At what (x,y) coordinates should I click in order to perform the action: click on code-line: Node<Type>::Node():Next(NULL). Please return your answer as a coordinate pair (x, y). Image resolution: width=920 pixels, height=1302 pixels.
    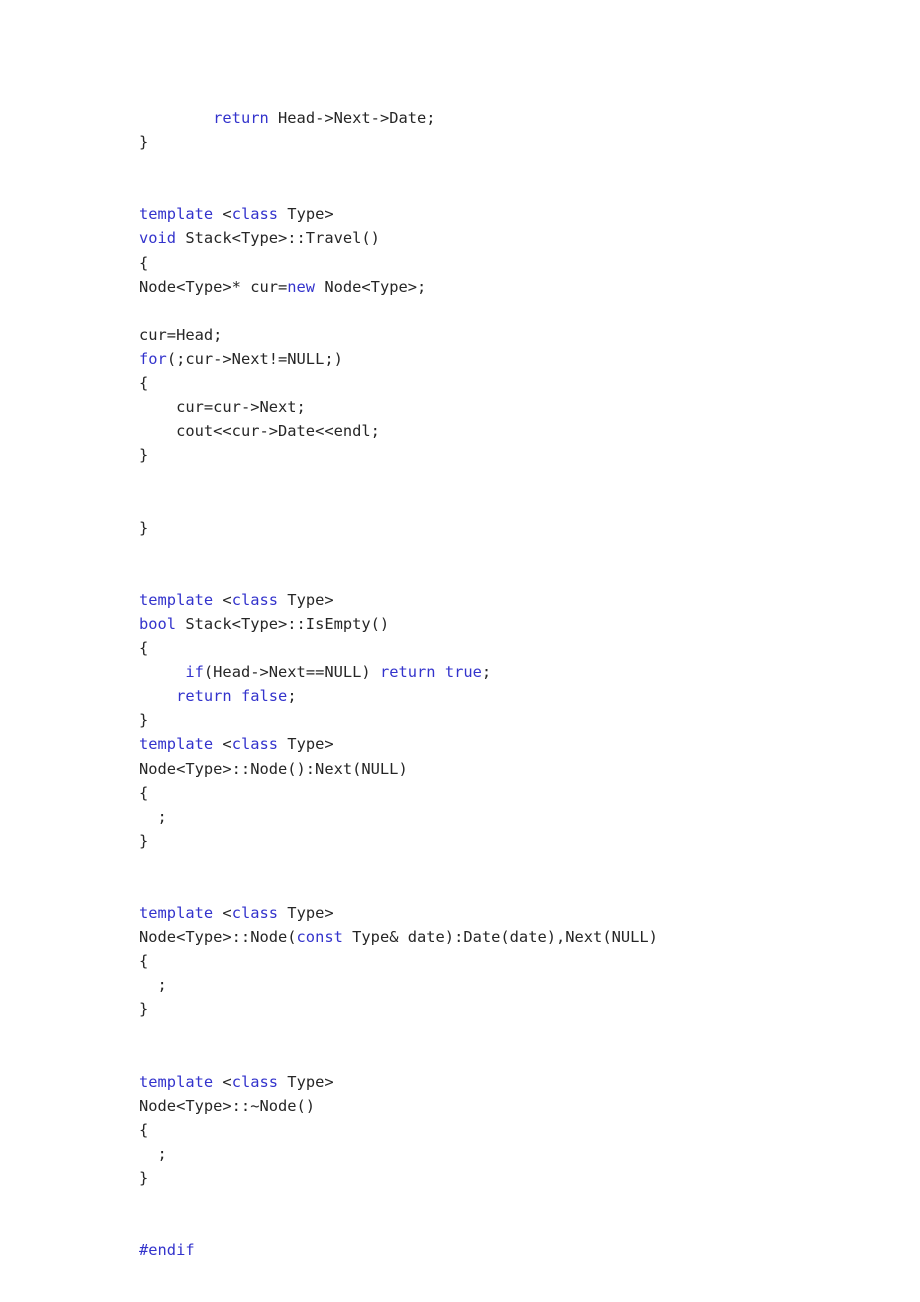
    Looking at the image, I should click on (273, 768).